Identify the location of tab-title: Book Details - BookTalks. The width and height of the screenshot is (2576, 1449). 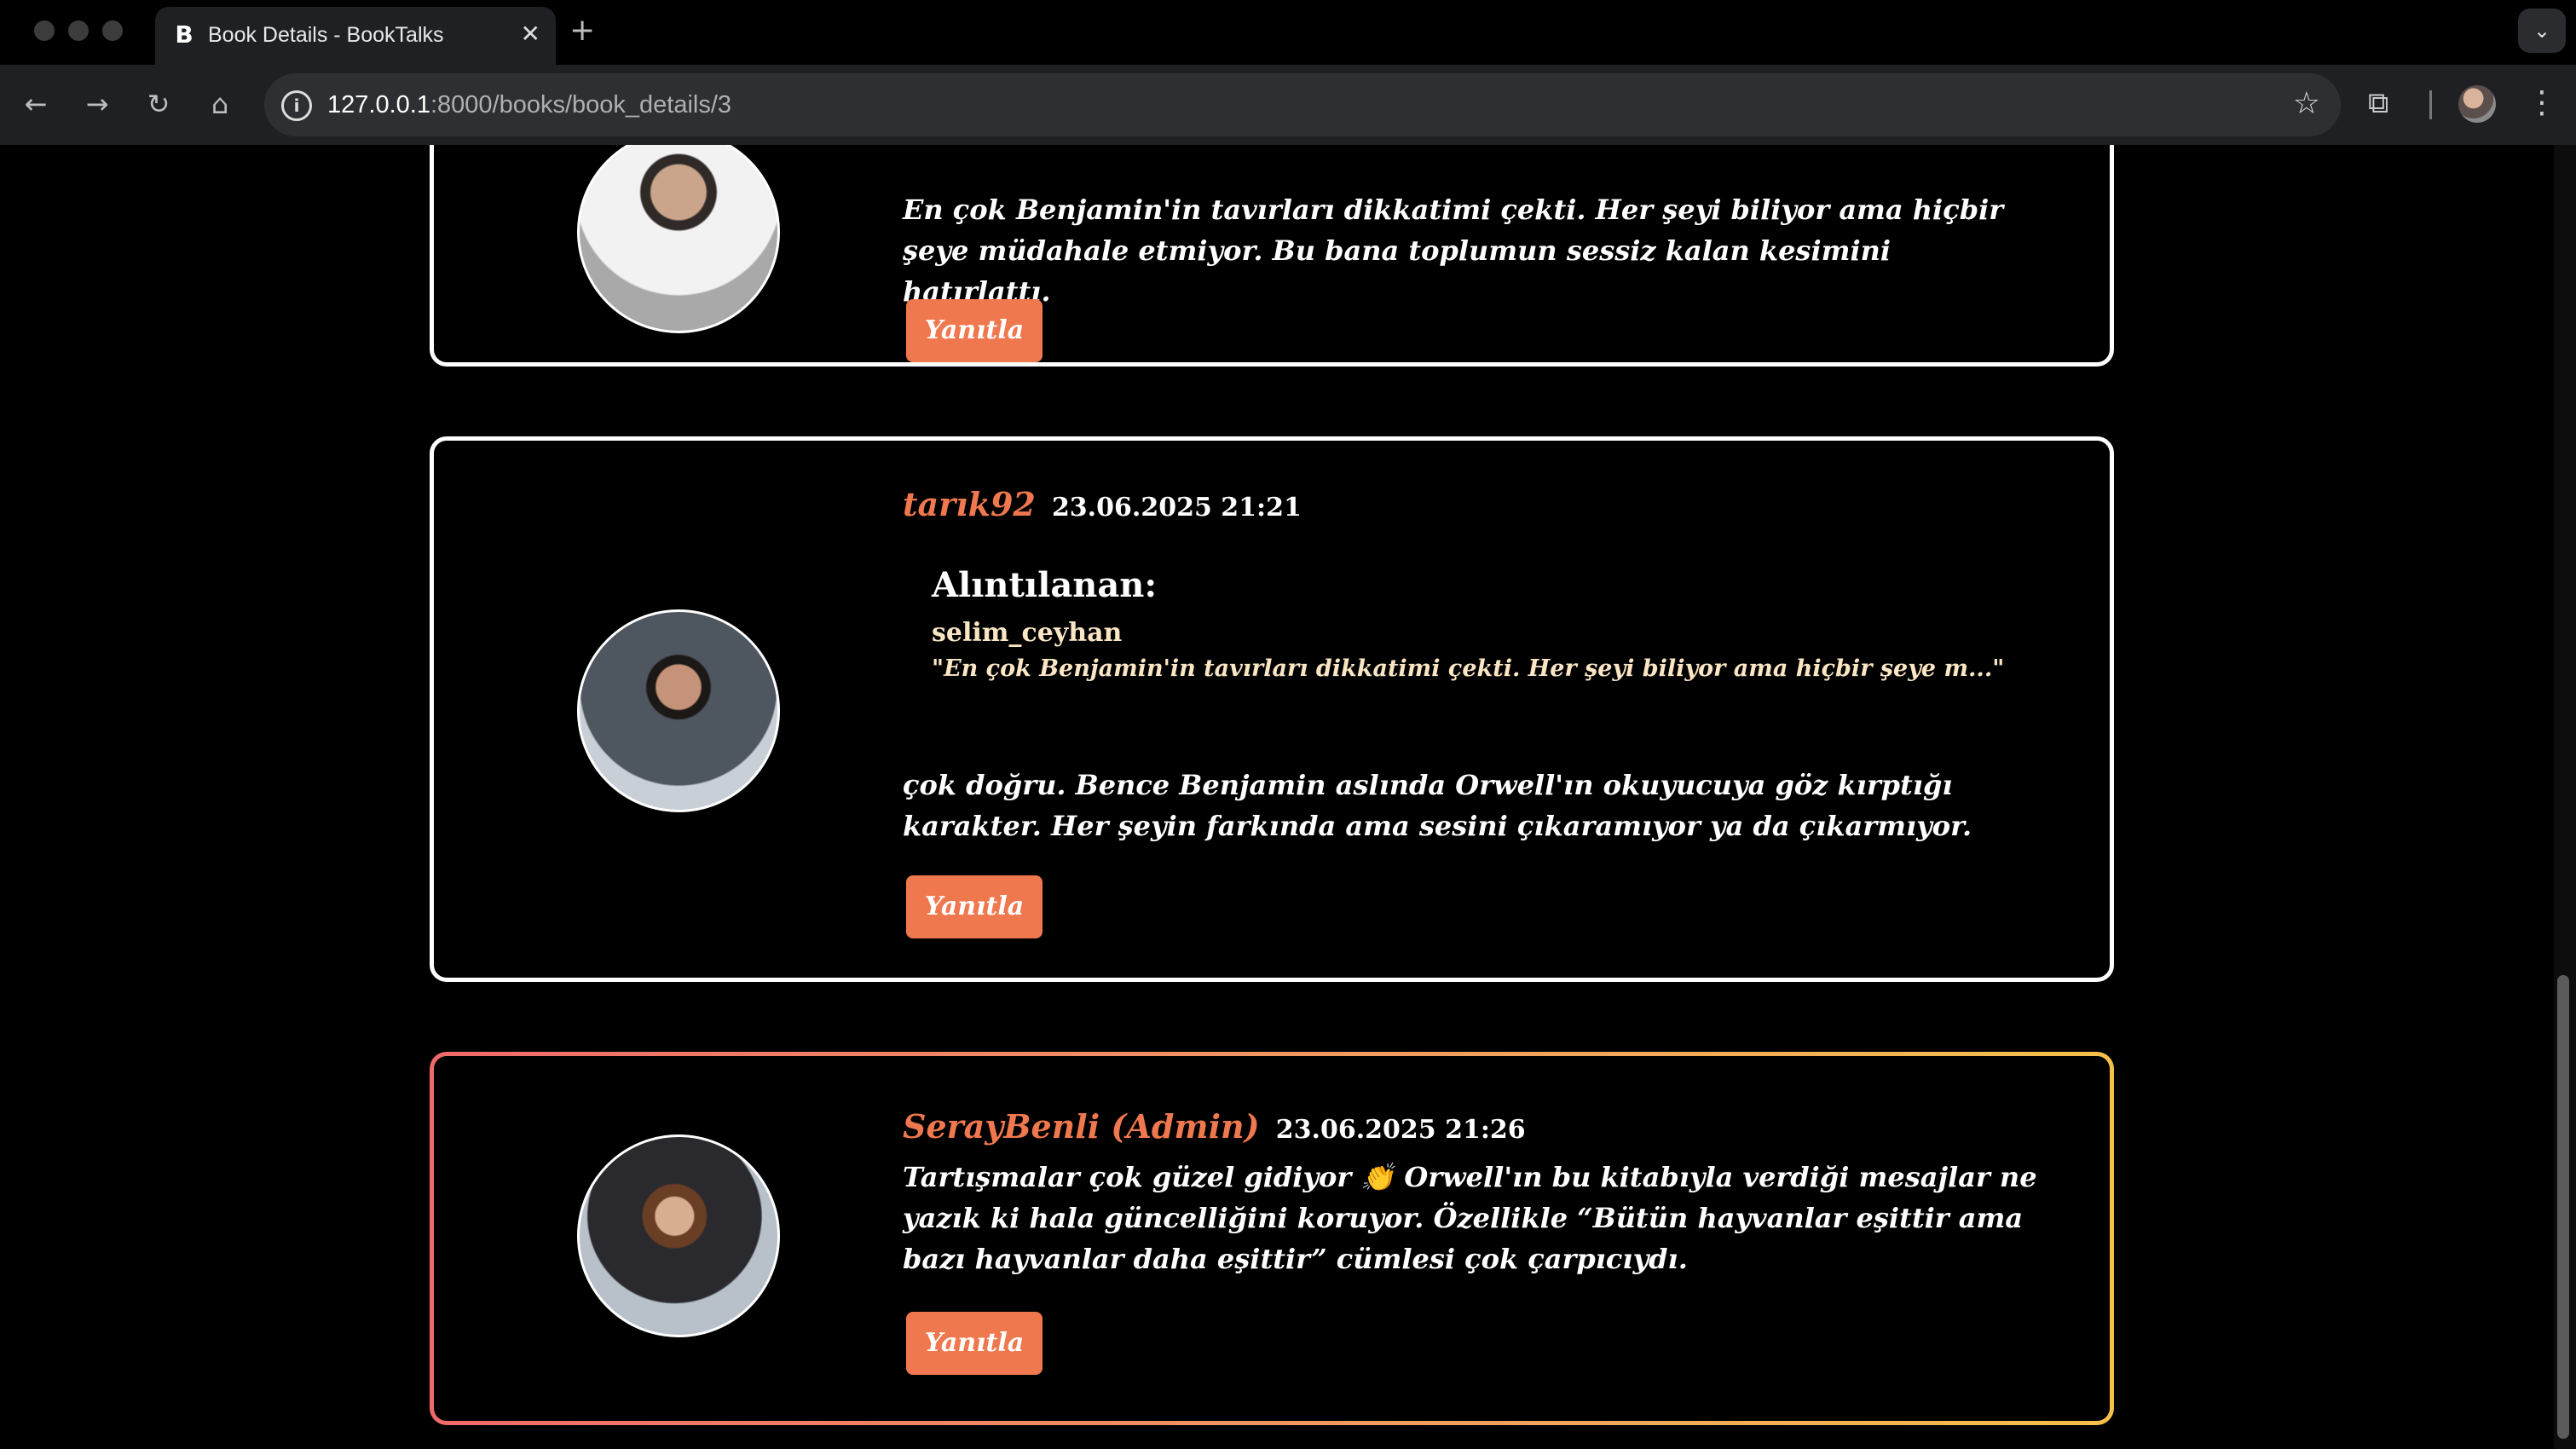
(326, 35).